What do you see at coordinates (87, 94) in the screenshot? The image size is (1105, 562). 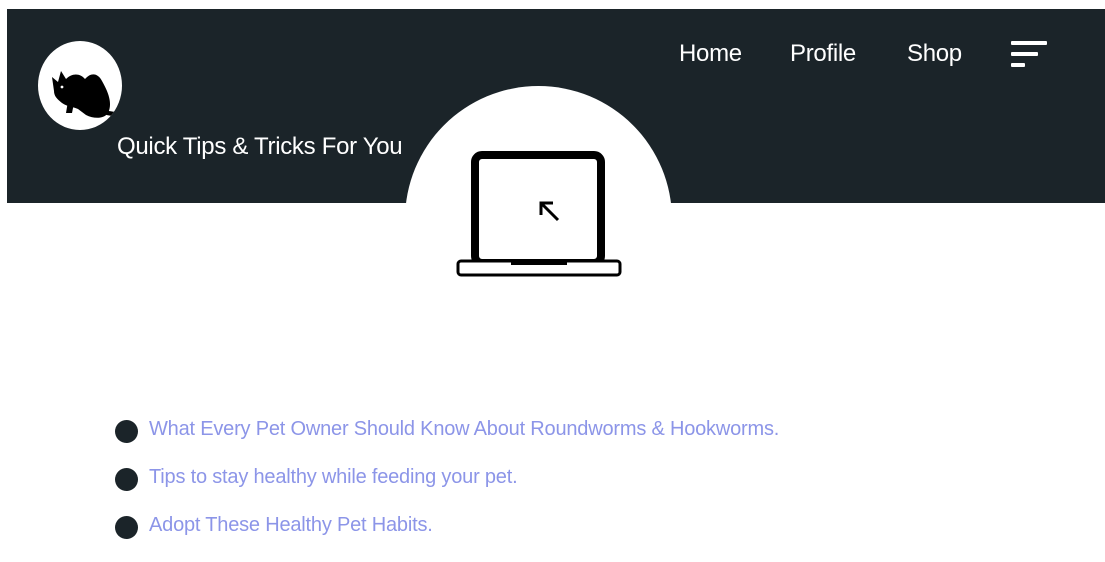 I see `cat-silhouette-icon` at bounding box center [87, 94].